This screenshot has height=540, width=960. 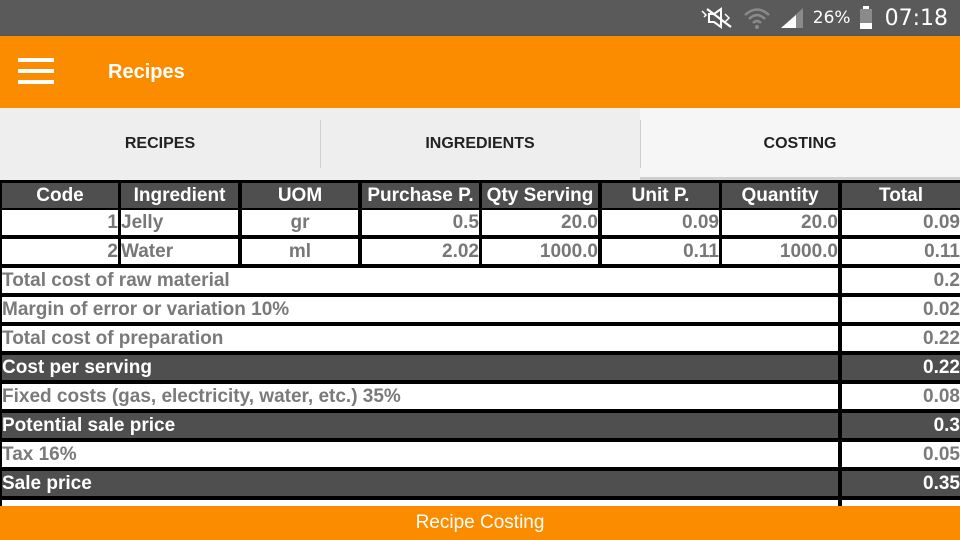 I want to click on cell-quantity: 1000.0, so click(x=780, y=251).